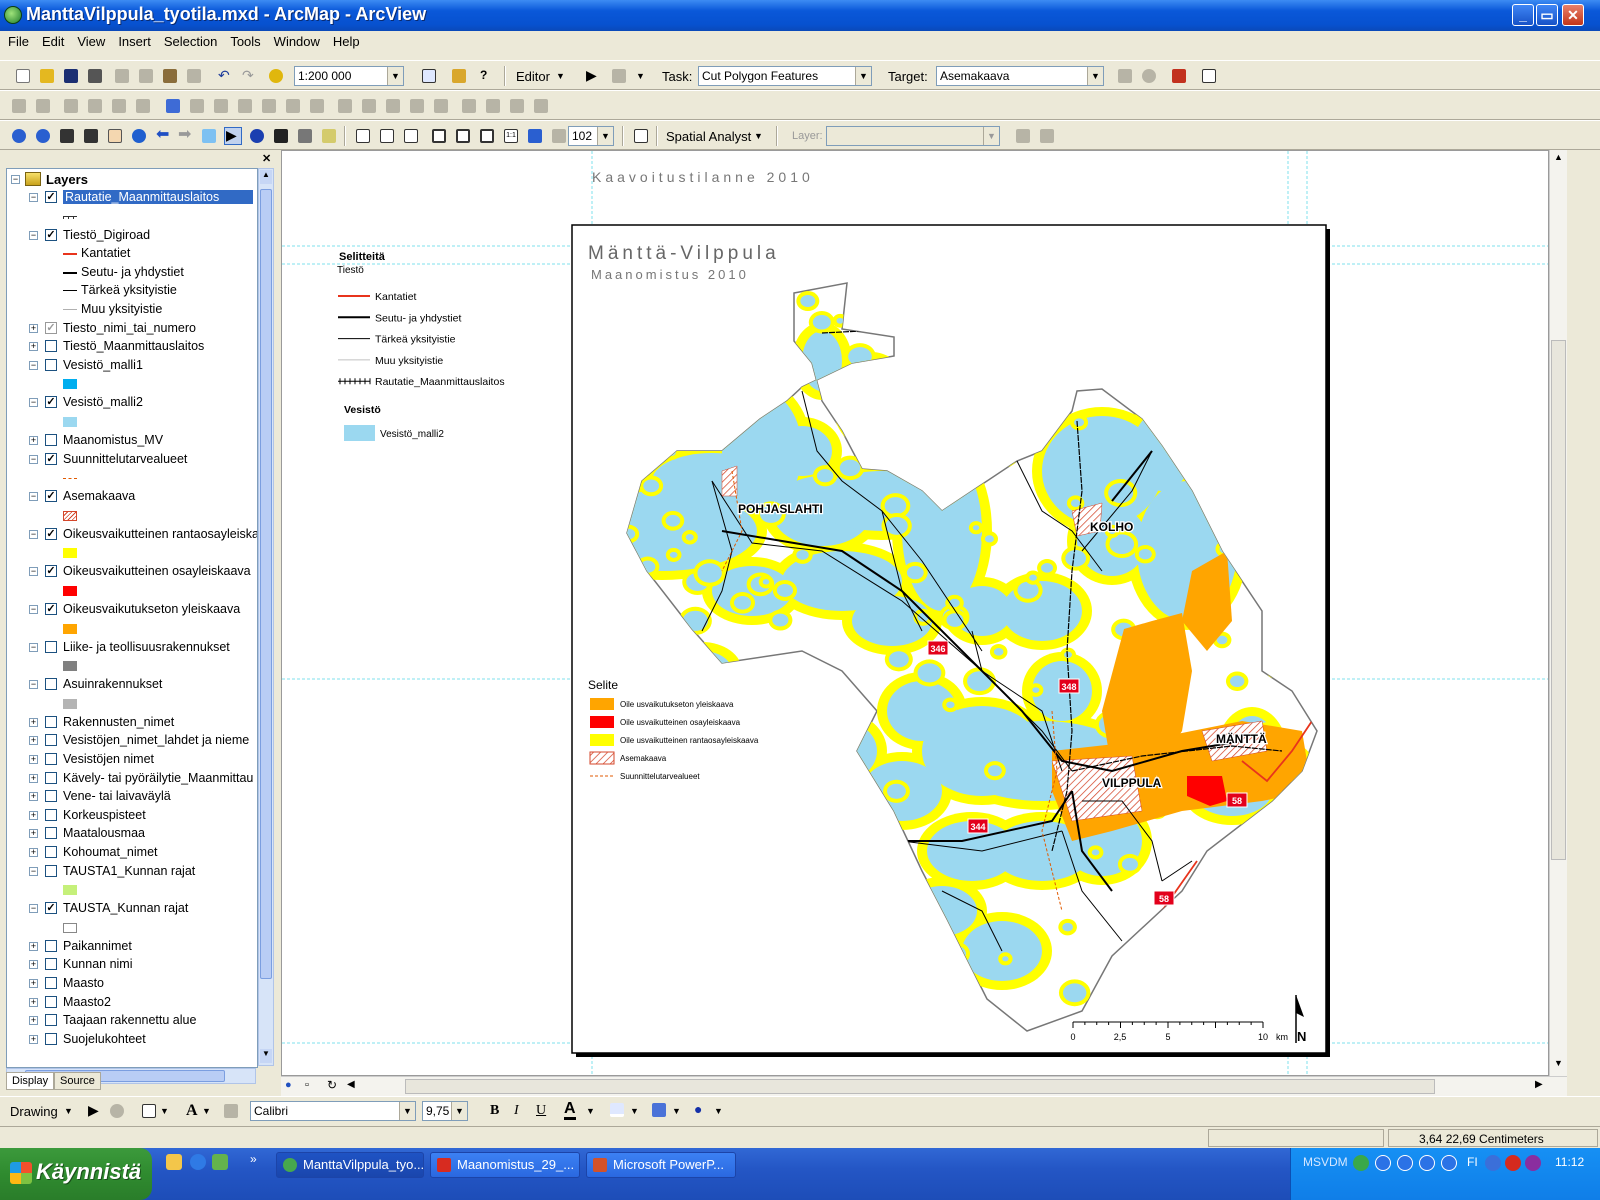 The image size is (1600, 1200). What do you see at coordinates (1405, 1163) in the screenshot?
I see `tray-2-icon` at bounding box center [1405, 1163].